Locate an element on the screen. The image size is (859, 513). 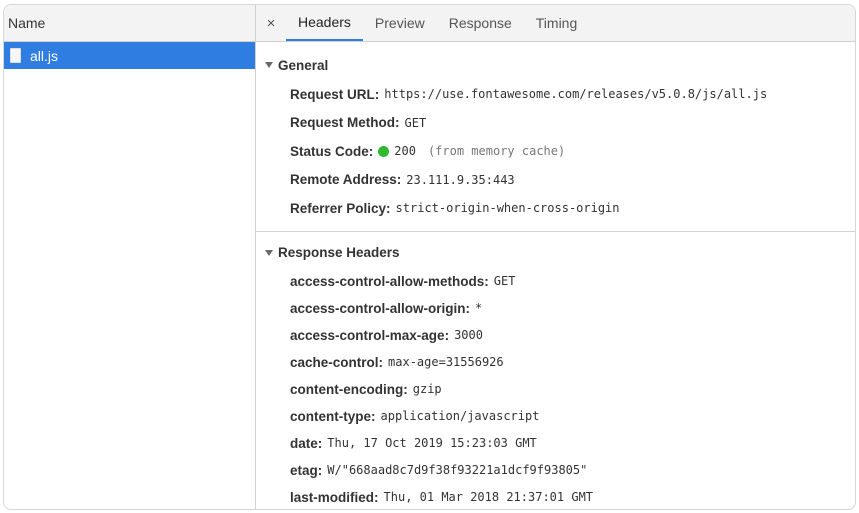
header-value: Thu, 17 Oct 2019 15:23:03 GMT is located at coordinates (432, 443).